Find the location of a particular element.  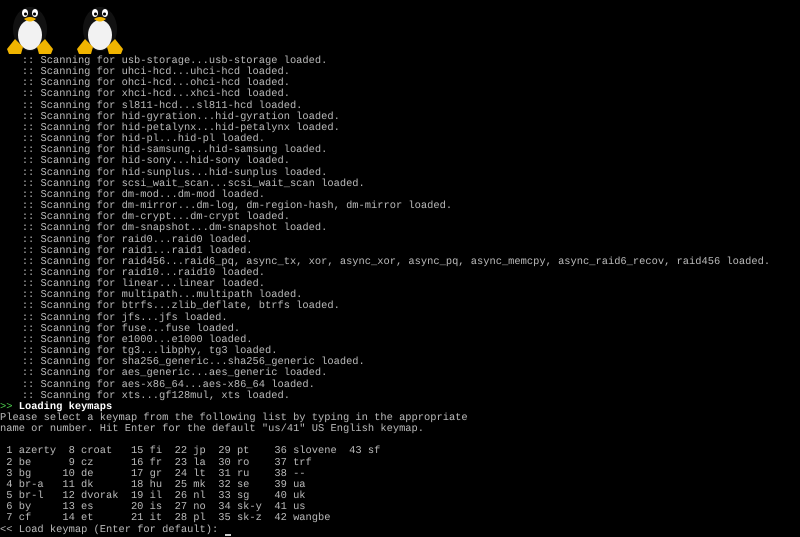

log-line: Scanning for uhci-hcd...uhci-hcd loaded. is located at coordinates (165, 72).